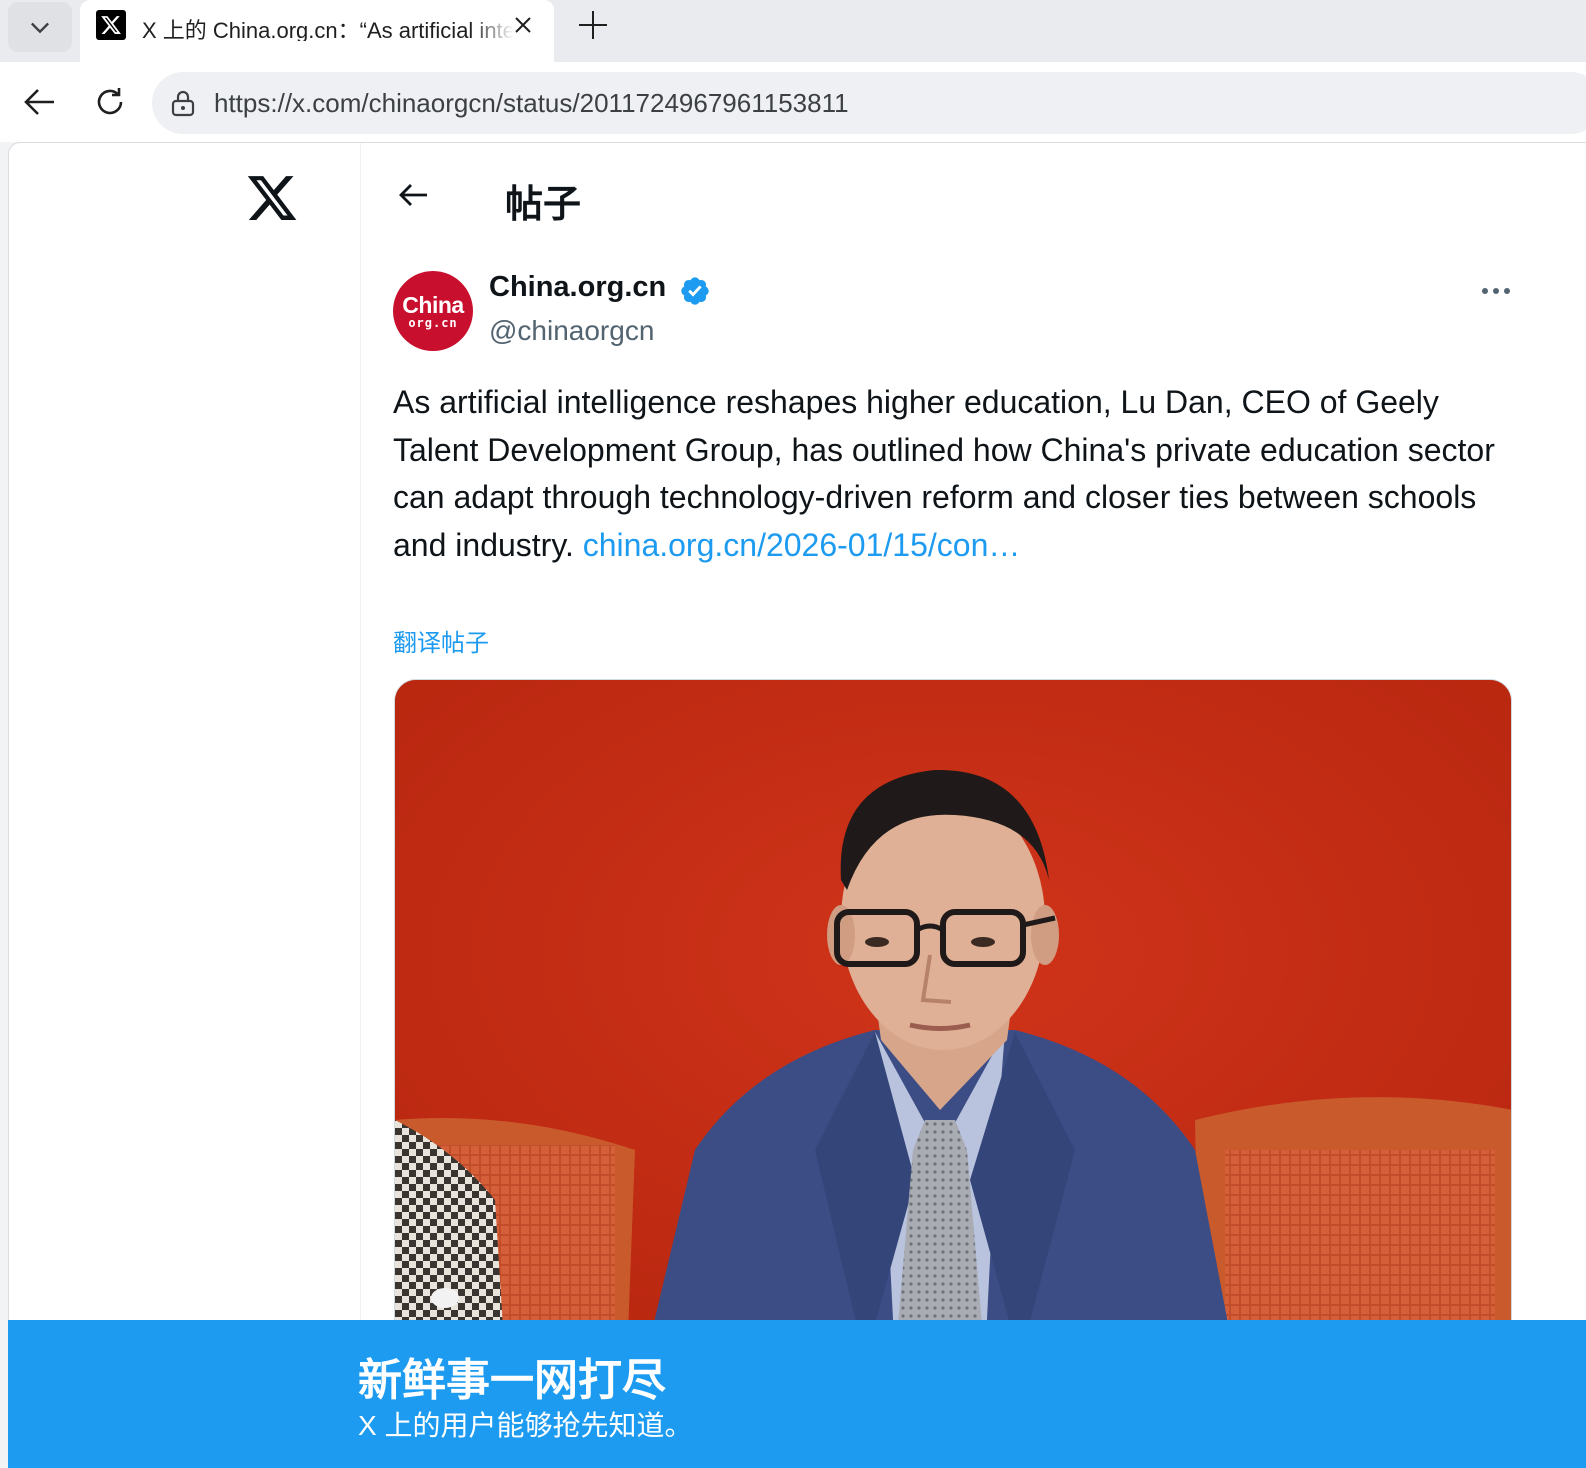 The width and height of the screenshot is (1586, 1468). What do you see at coordinates (433, 304) in the screenshot?
I see `avatar-logo-text: China` at bounding box center [433, 304].